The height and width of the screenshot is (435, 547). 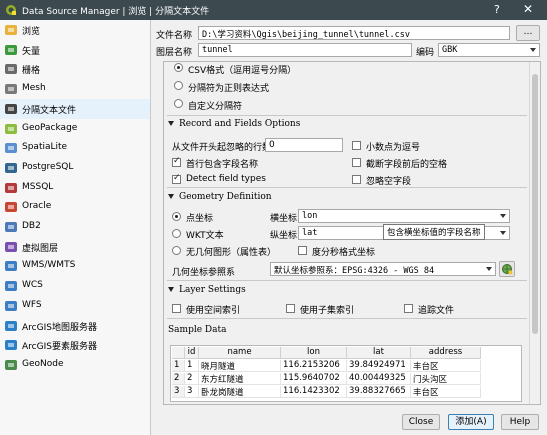 I want to click on wkt-radio, so click(x=176, y=233).